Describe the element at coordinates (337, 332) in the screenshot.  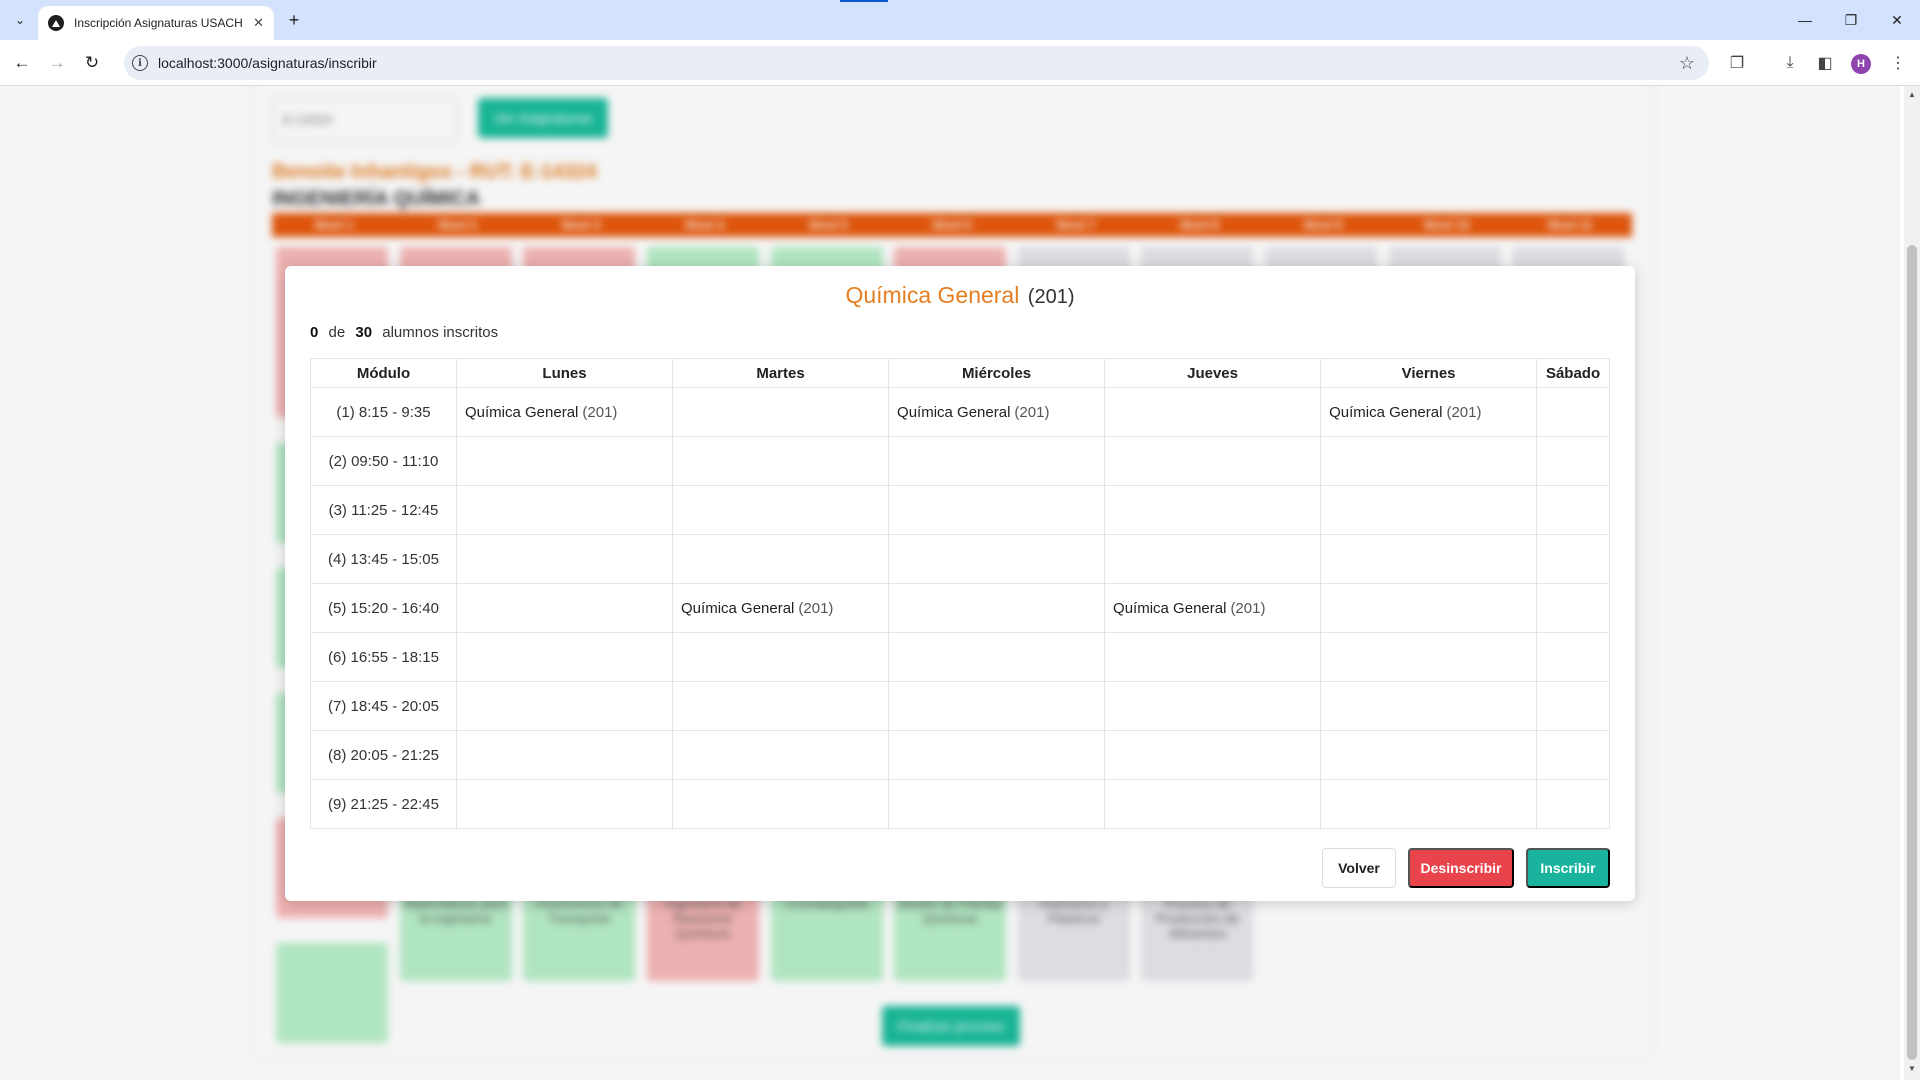
I see `of-label: de` at that location.